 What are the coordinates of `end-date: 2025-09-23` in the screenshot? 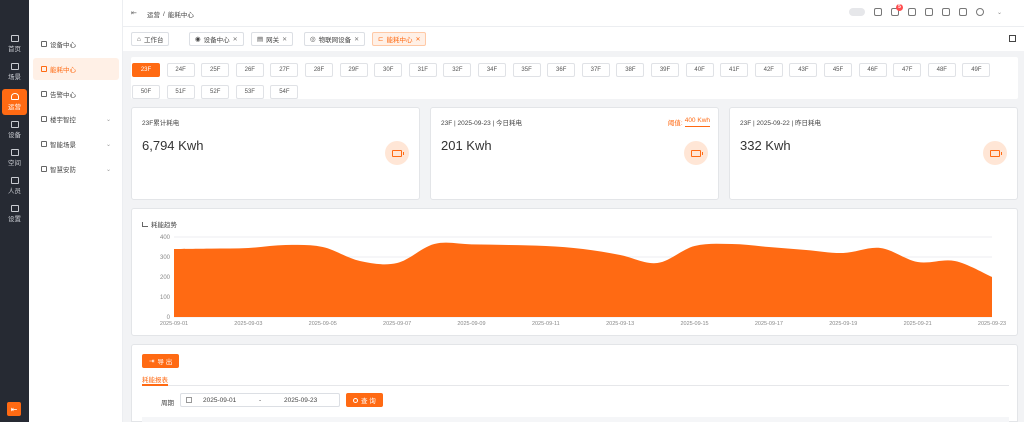 It's located at (300, 400).